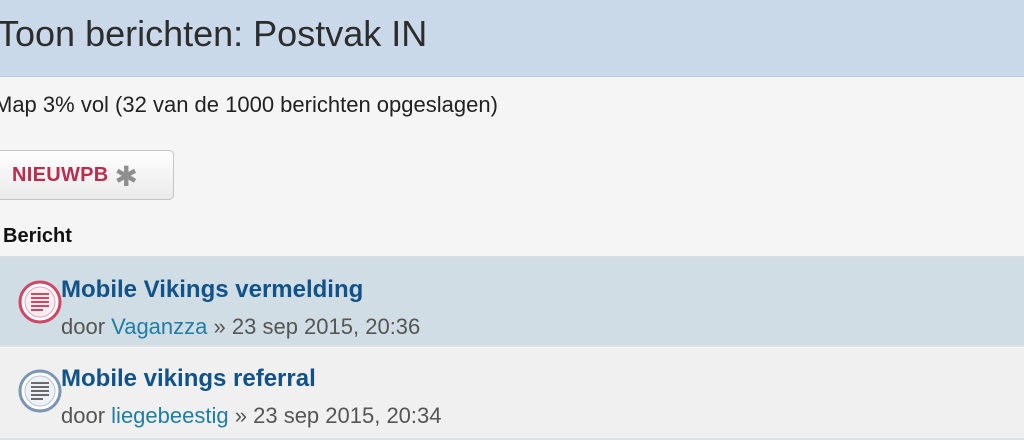  What do you see at coordinates (251, 416) in the screenshot?
I see `message-meta: door liegebeestig » 23 sep 2015, 20:34` at bounding box center [251, 416].